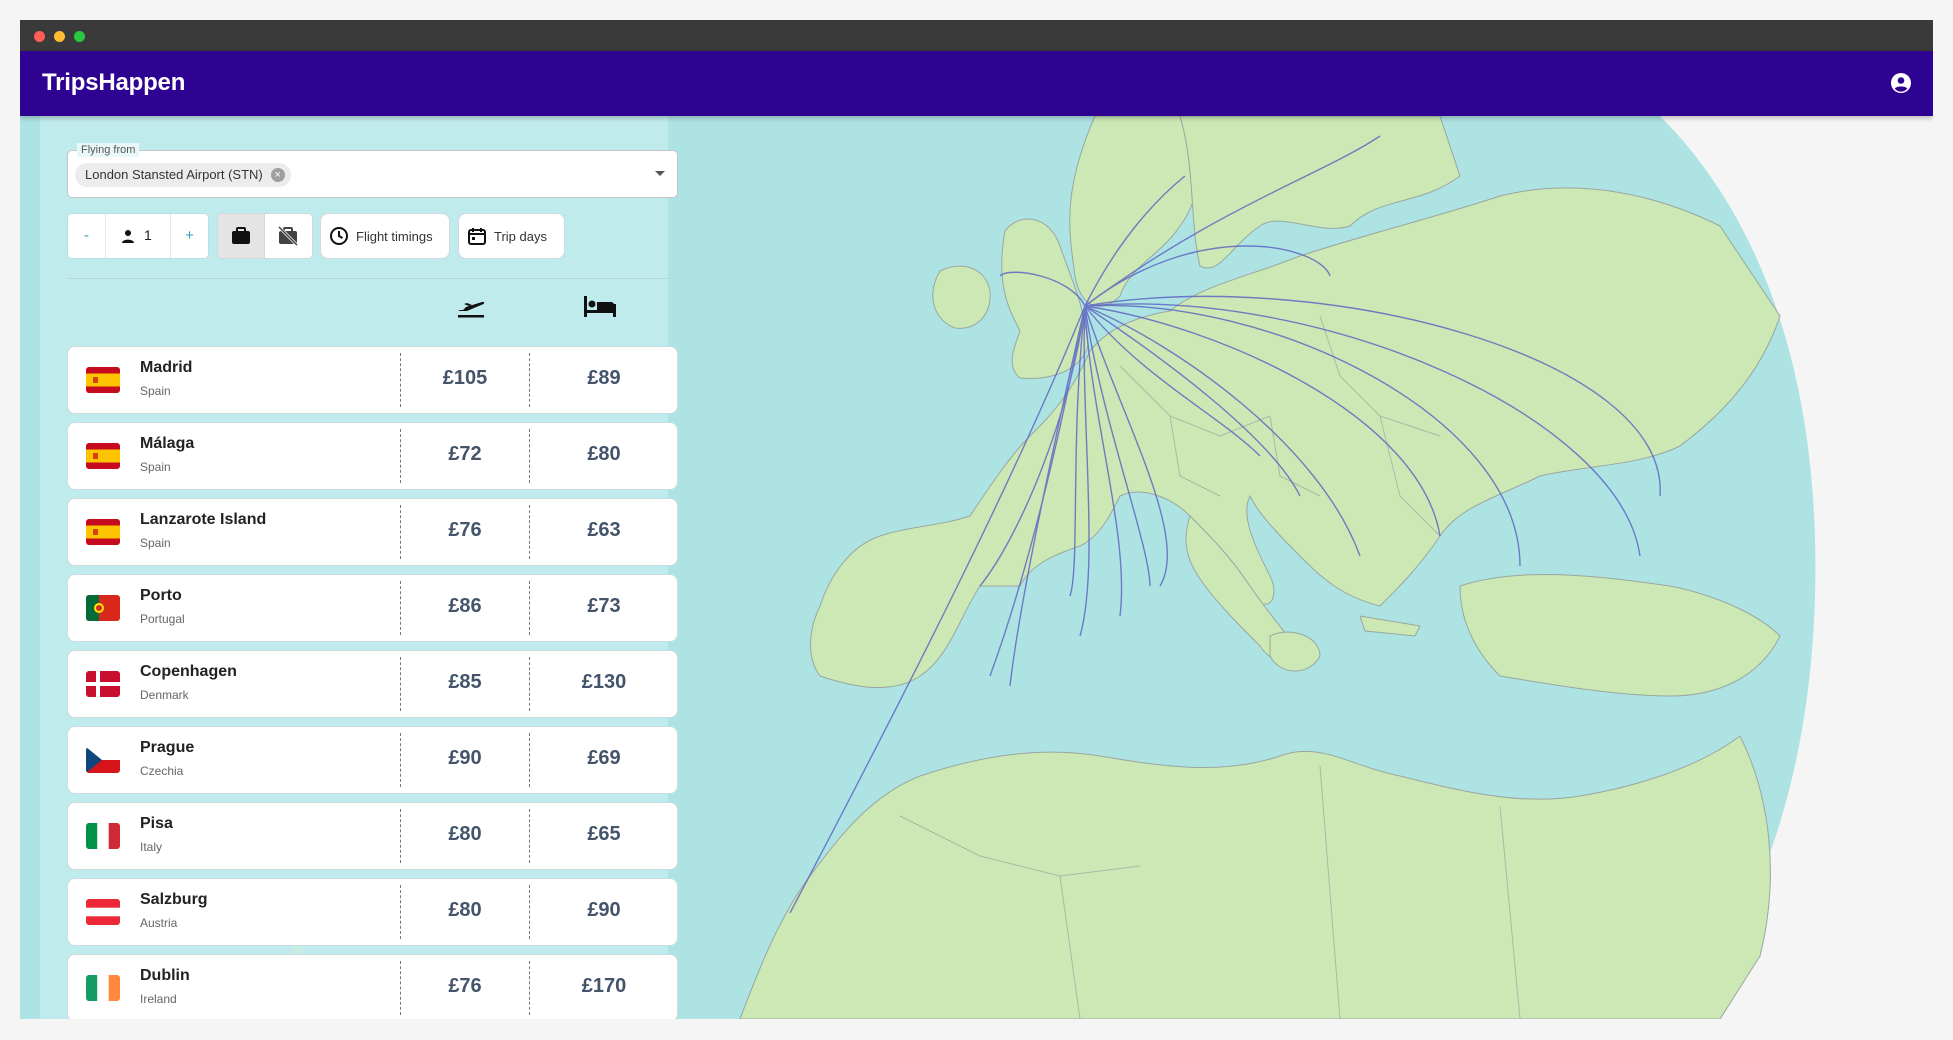 Image resolution: width=1953 pixels, height=1040 pixels. What do you see at coordinates (372, 608) in the screenshot?
I see `destination-row: Porto Portugal £86 £73` at bounding box center [372, 608].